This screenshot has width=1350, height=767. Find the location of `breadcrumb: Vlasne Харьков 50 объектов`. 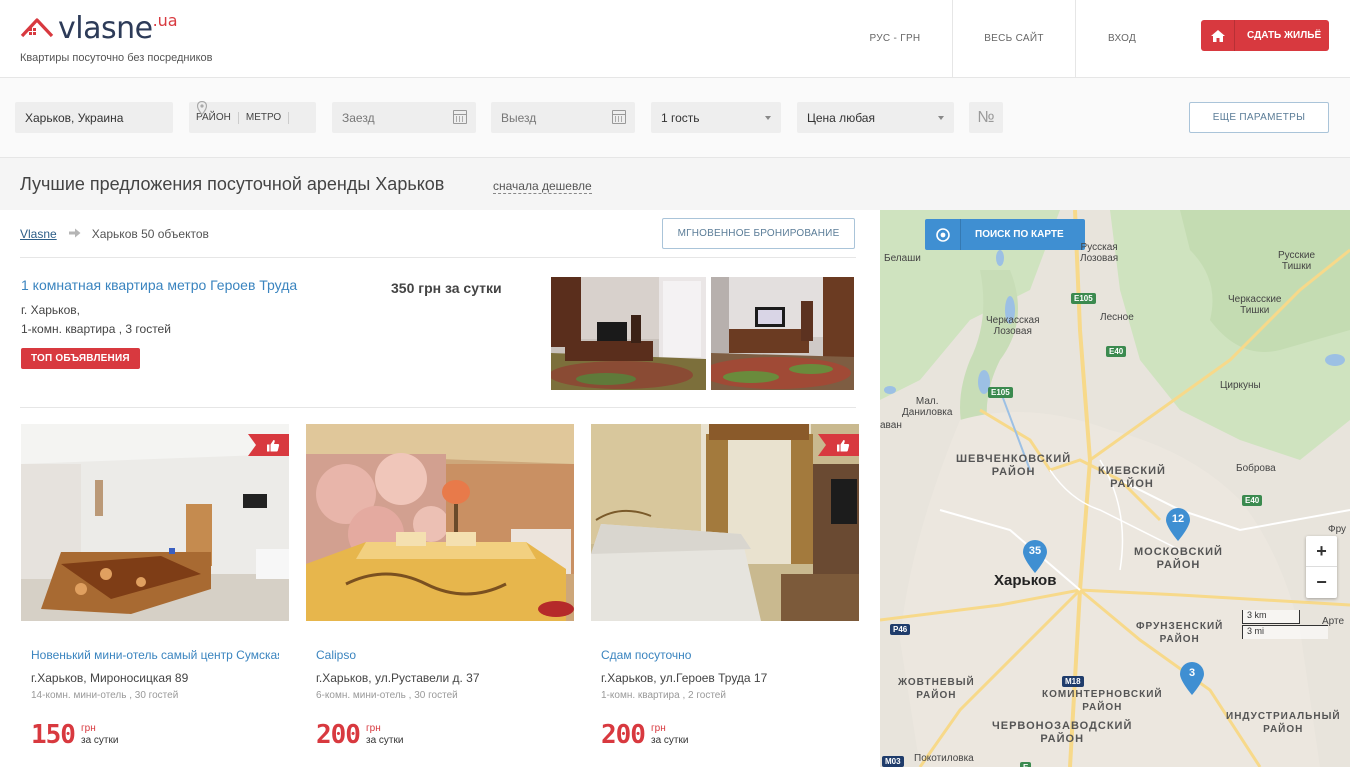

breadcrumb: Vlasne Харьков 50 объектов is located at coordinates (114, 234).